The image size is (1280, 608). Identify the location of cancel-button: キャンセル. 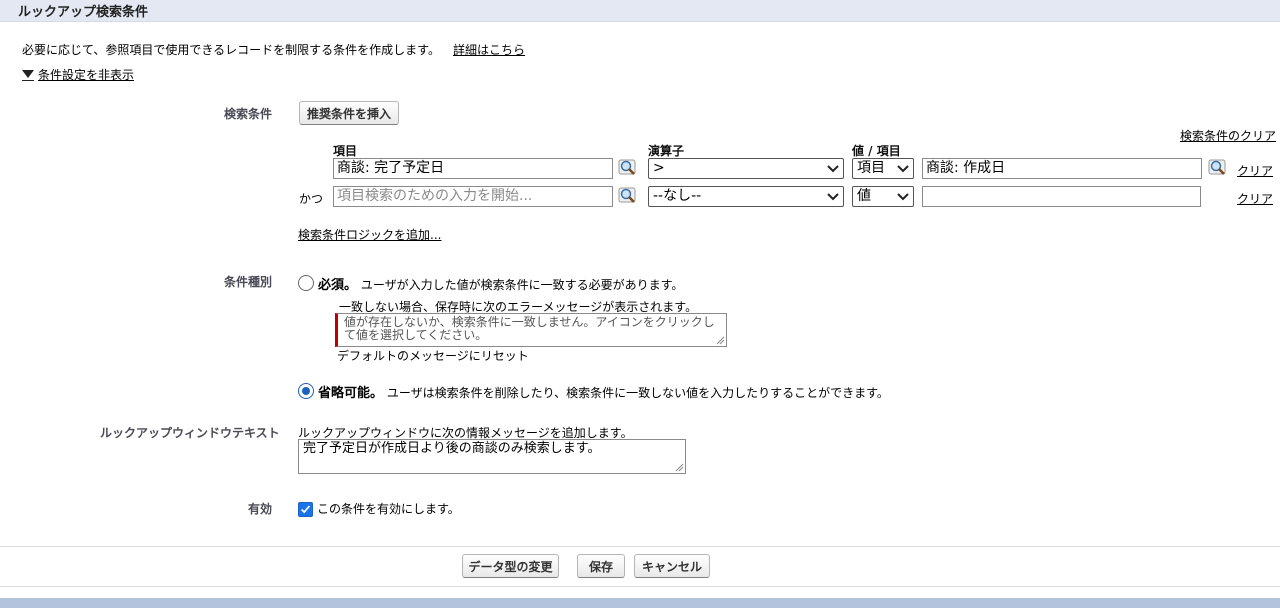
(672, 566).